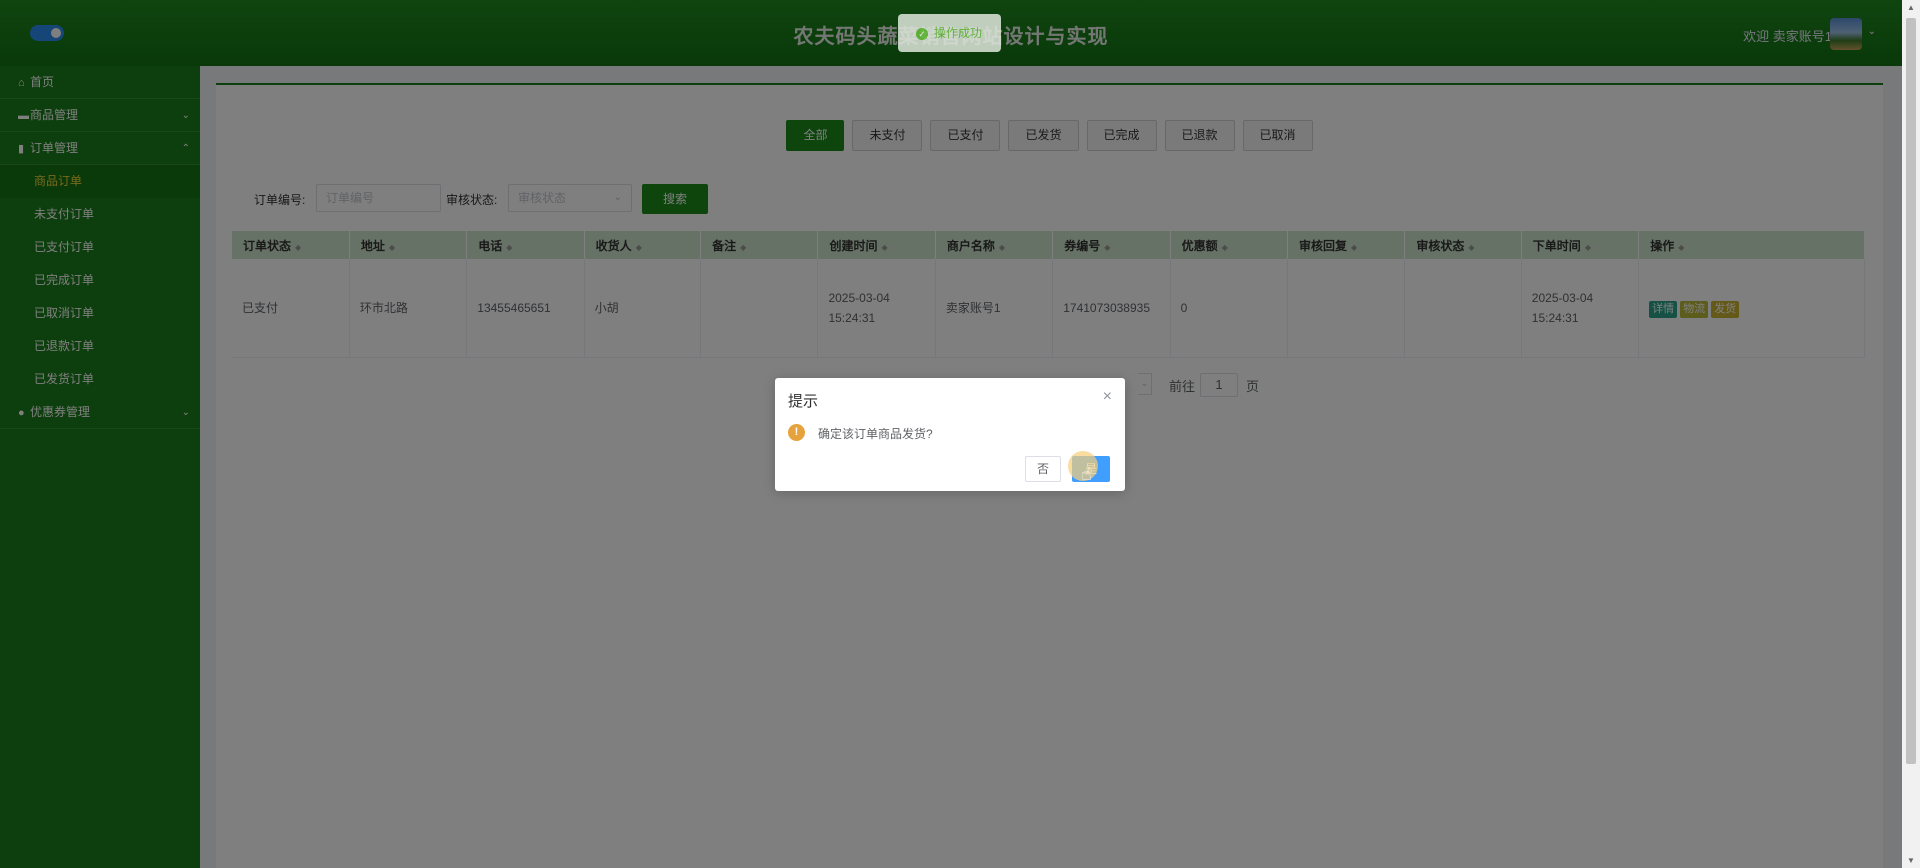 The width and height of the screenshot is (1920, 868). I want to click on success-toast: ✓ 操作成功, so click(949, 33).